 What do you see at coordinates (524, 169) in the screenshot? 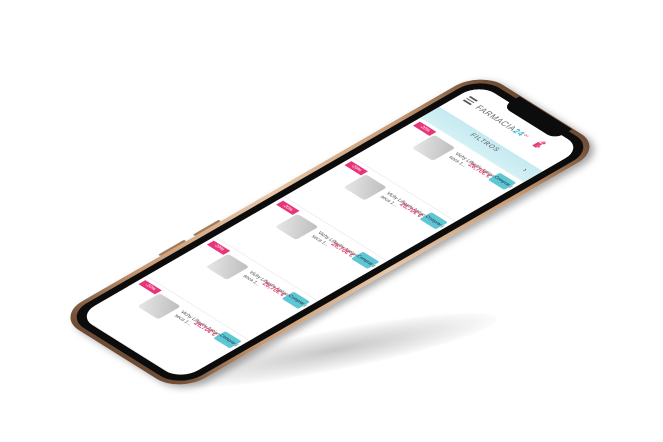
I see `chevron-down-icon: ⌄` at bounding box center [524, 169].